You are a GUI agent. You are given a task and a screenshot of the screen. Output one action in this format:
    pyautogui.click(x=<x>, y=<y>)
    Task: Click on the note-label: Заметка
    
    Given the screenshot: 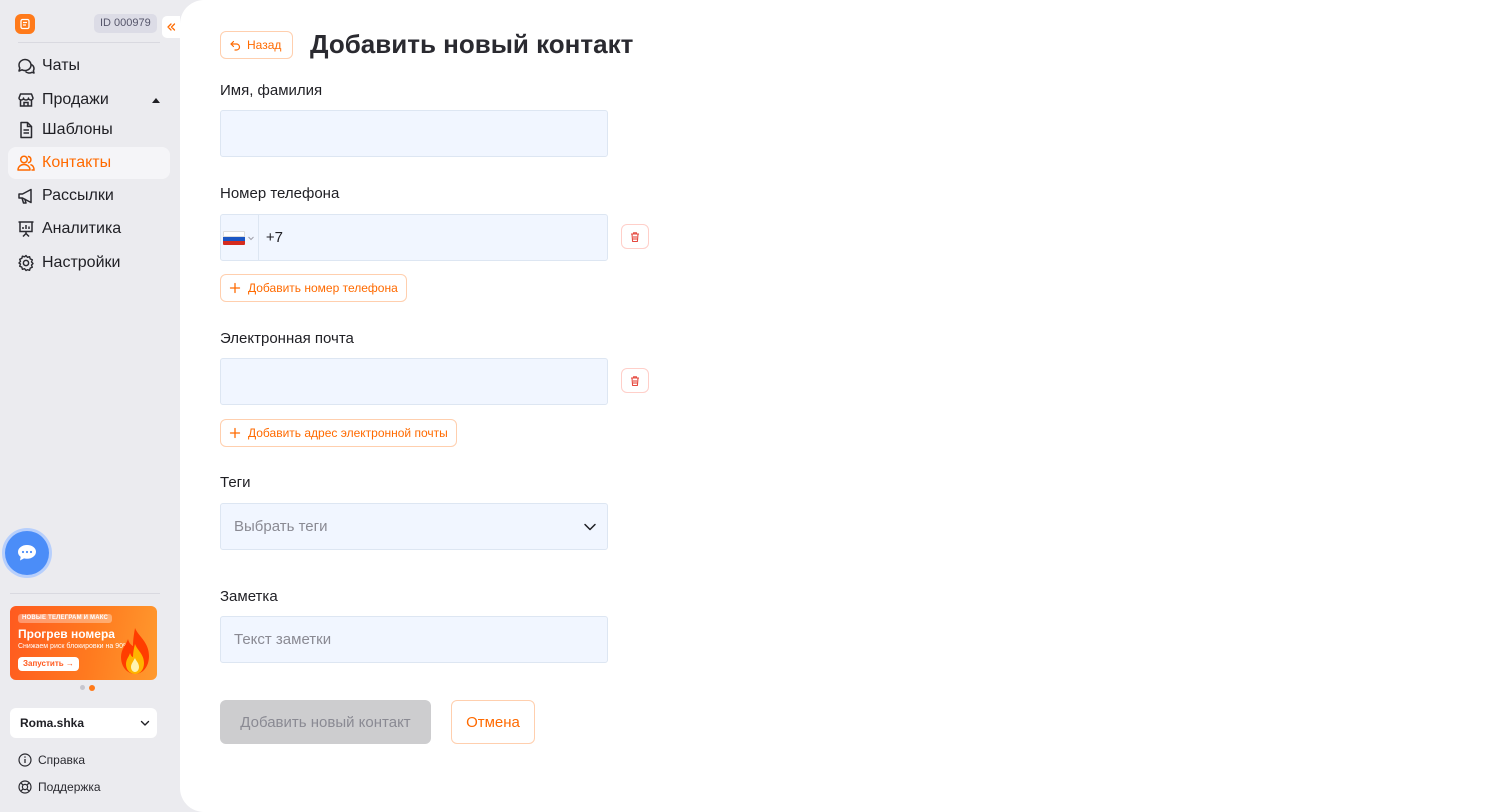 What is the action you would take?
    pyautogui.click(x=249, y=596)
    